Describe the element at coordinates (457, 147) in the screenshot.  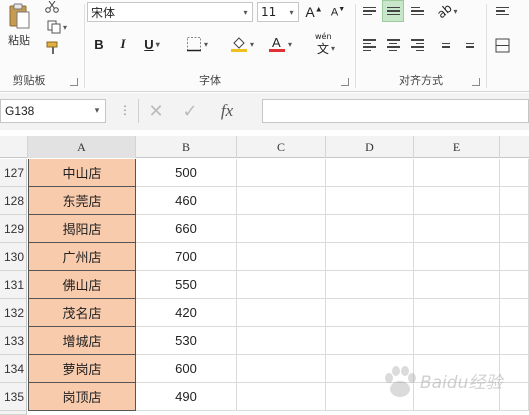
I see `column-header-e: E` at that location.